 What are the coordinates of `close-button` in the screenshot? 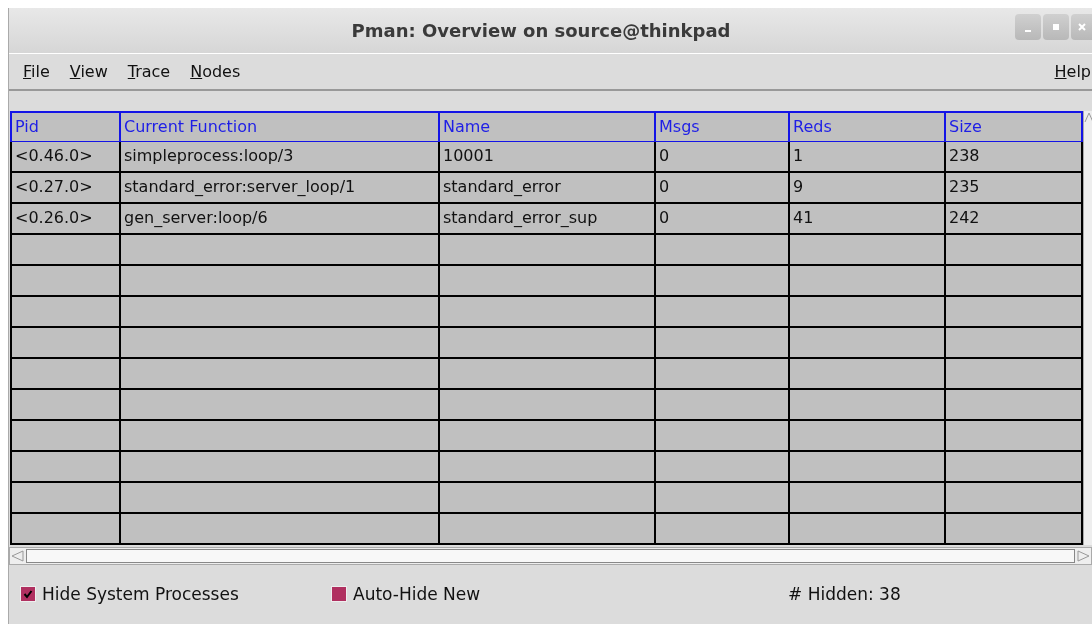 It's located at (1081, 27).